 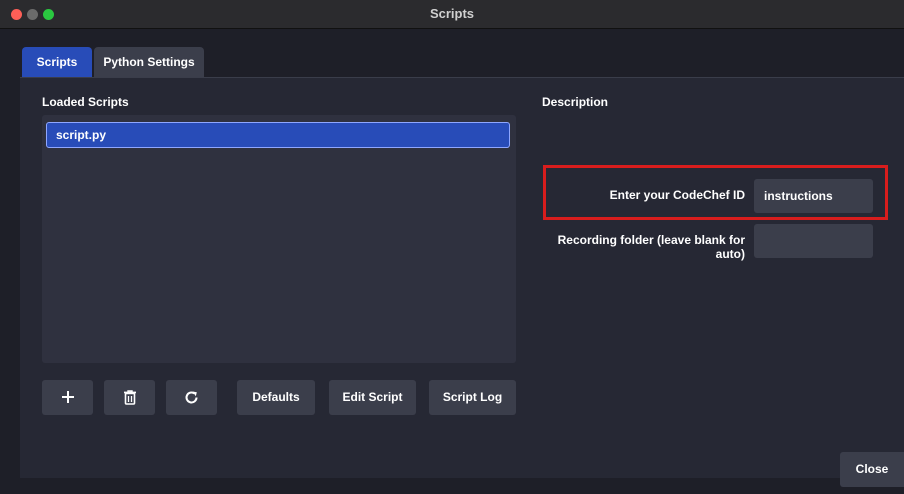 What do you see at coordinates (813, 241) in the screenshot?
I see `recording-folder-field` at bounding box center [813, 241].